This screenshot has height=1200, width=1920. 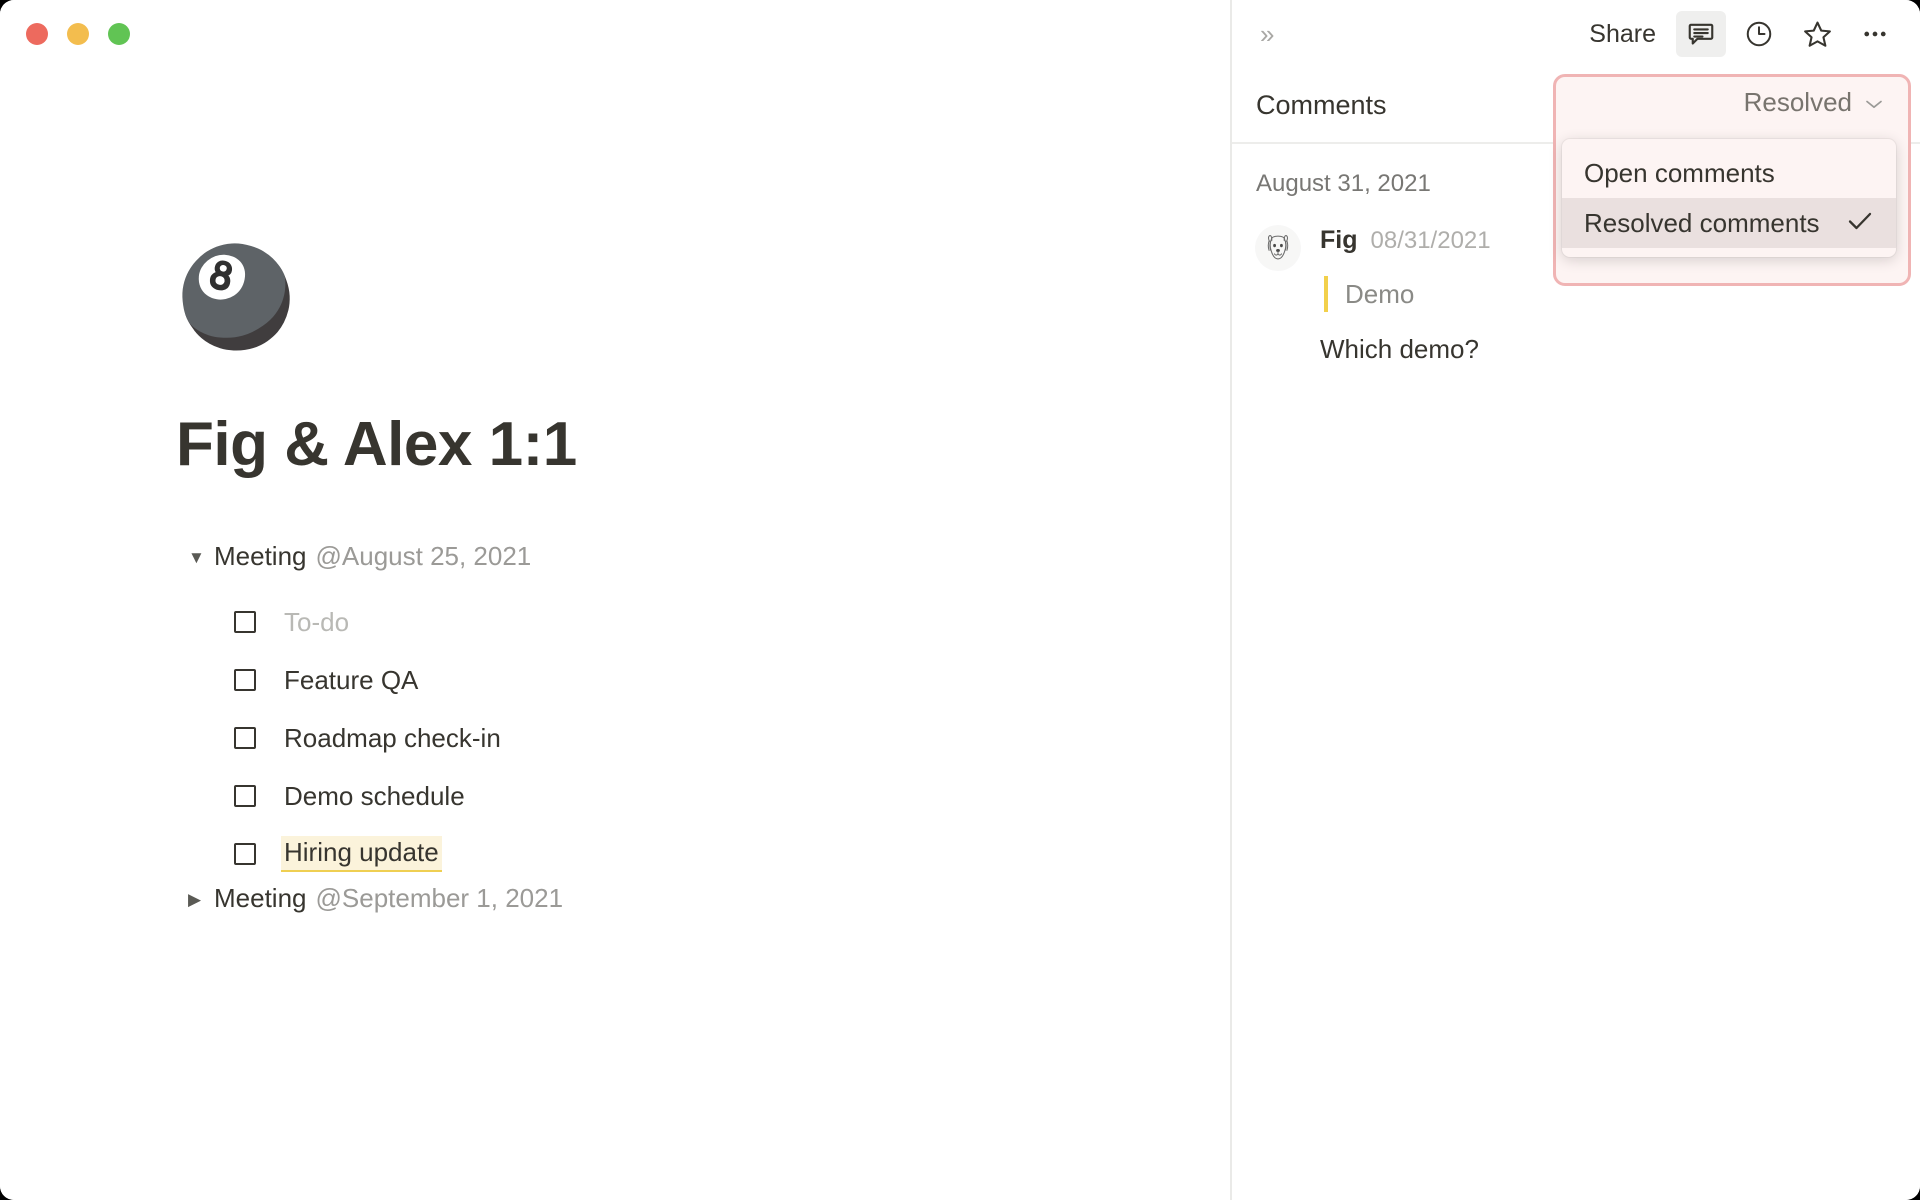 What do you see at coordinates (1380, 293) in the screenshot?
I see `quoted-text: Demo` at bounding box center [1380, 293].